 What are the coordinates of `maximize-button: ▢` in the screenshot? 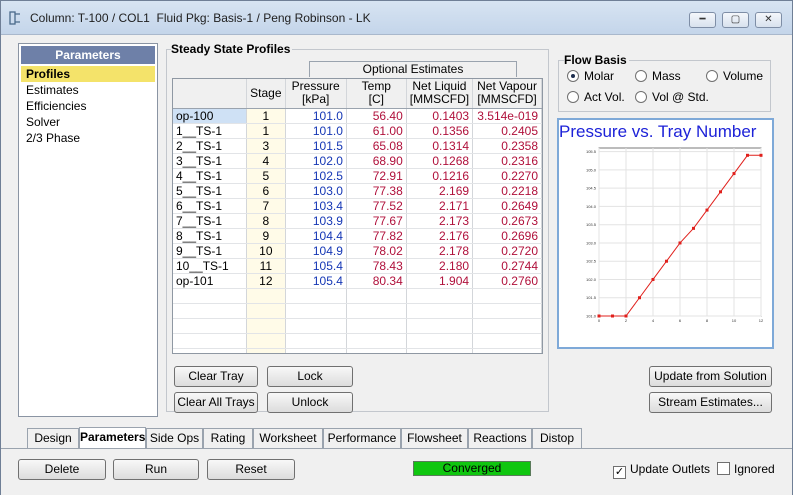 It's located at (735, 20).